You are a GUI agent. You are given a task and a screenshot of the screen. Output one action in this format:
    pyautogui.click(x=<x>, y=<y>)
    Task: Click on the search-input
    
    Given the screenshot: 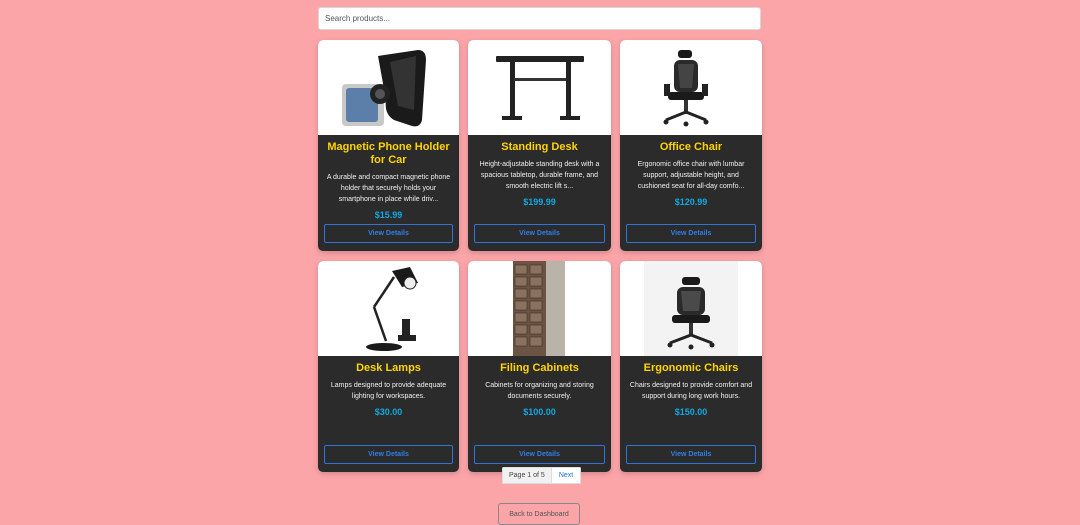 What is the action you would take?
    pyautogui.click(x=539, y=18)
    